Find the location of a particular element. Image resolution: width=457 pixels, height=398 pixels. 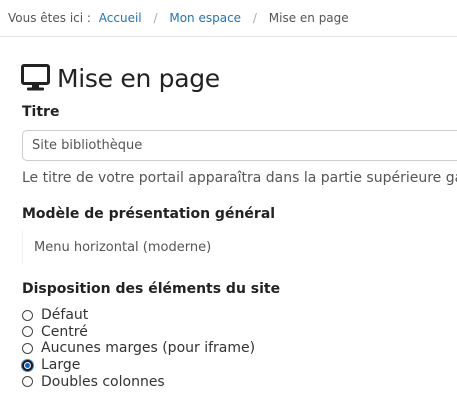

radio-button-selected is located at coordinates (27, 365).